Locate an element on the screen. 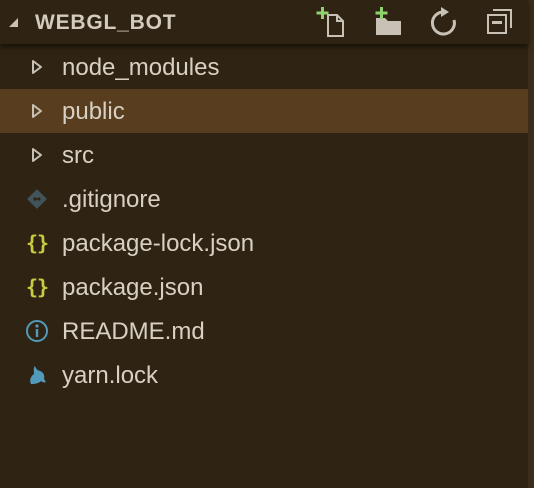 The width and height of the screenshot is (534, 488). info-icon is located at coordinates (37, 331).